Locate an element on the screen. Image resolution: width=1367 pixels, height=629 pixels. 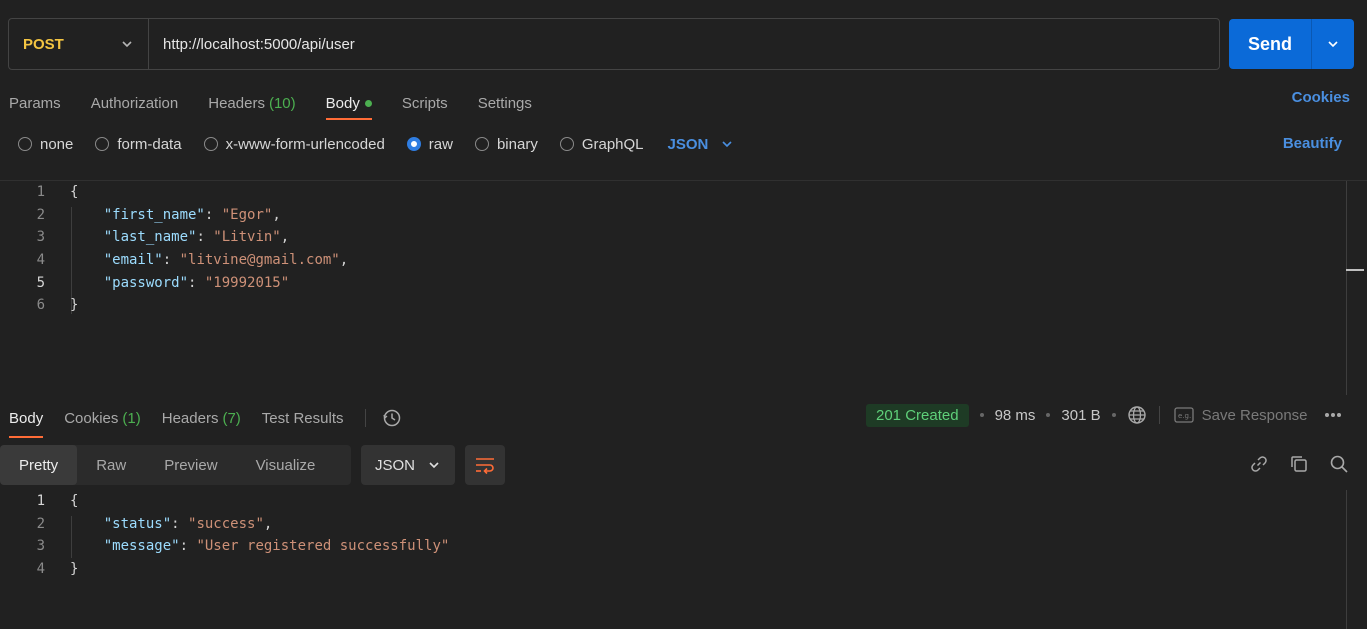
copy-icon is located at coordinates (1299, 464).